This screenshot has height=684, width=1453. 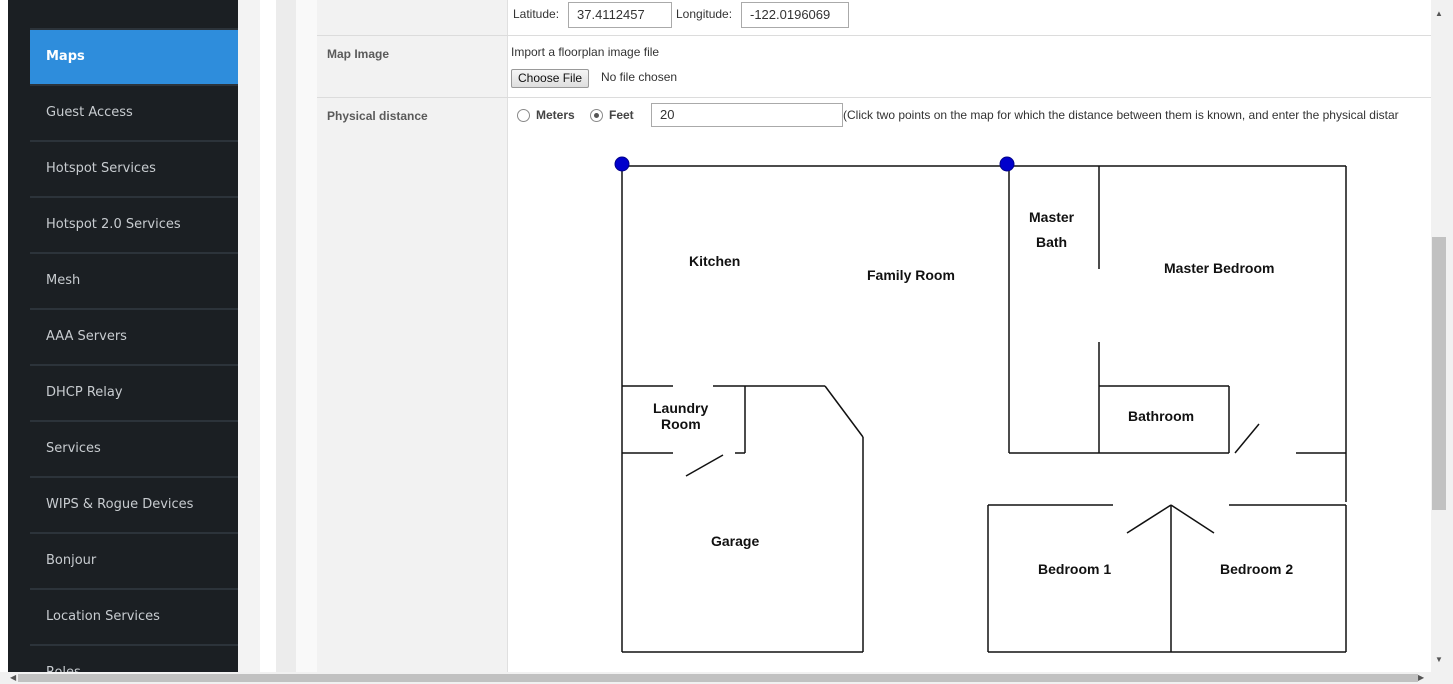 What do you see at coordinates (1052, 217) in the screenshot?
I see `room-master-bath: Master` at bounding box center [1052, 217].